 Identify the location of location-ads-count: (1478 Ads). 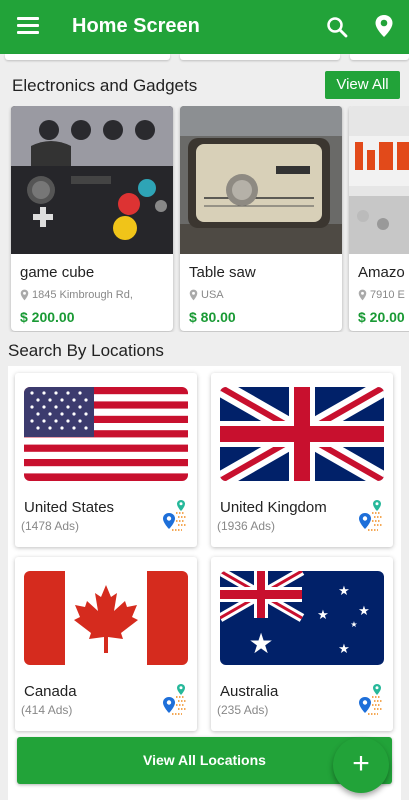
(50, 526).